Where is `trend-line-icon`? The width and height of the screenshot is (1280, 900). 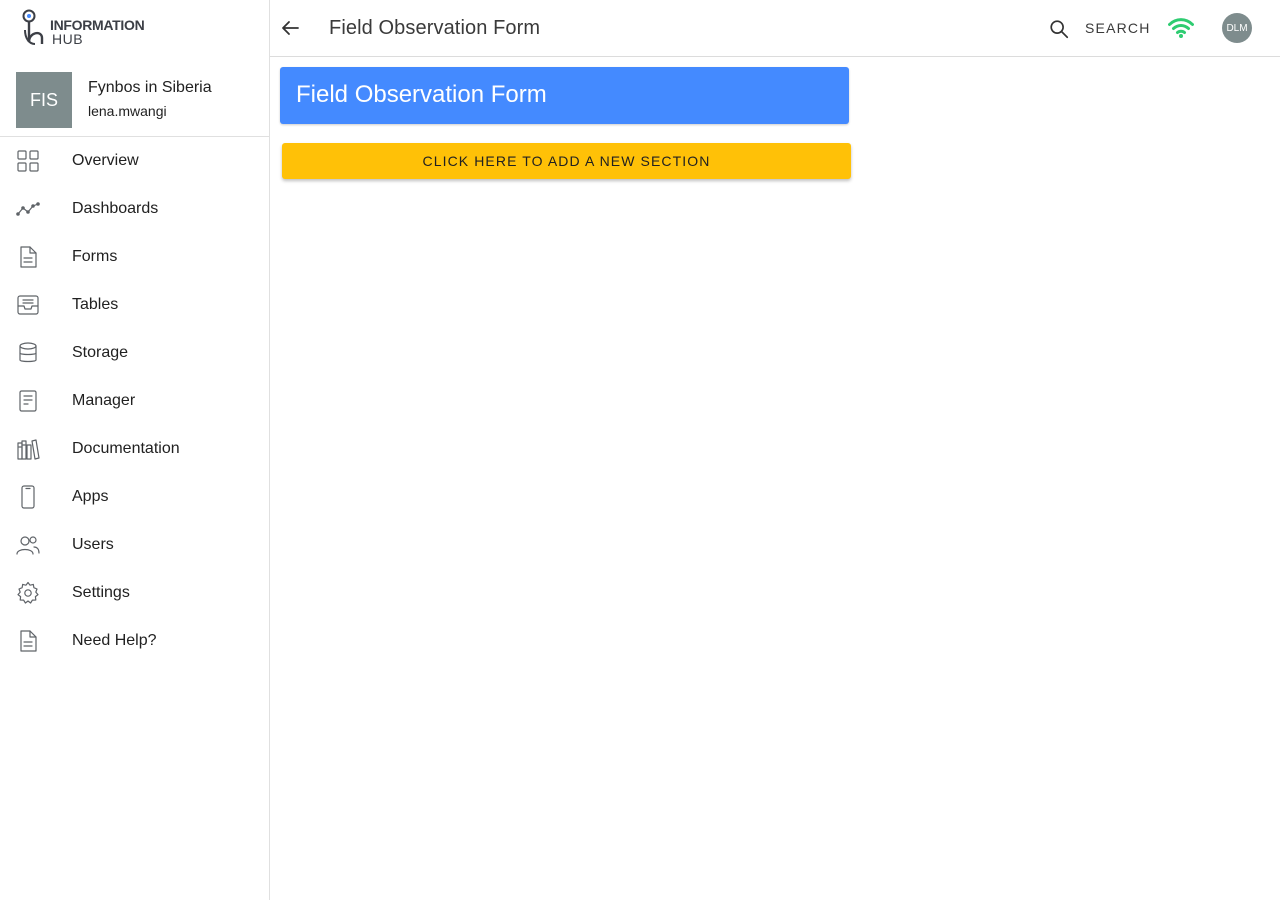
trend-line-icon is located at coordinates (28, 209).